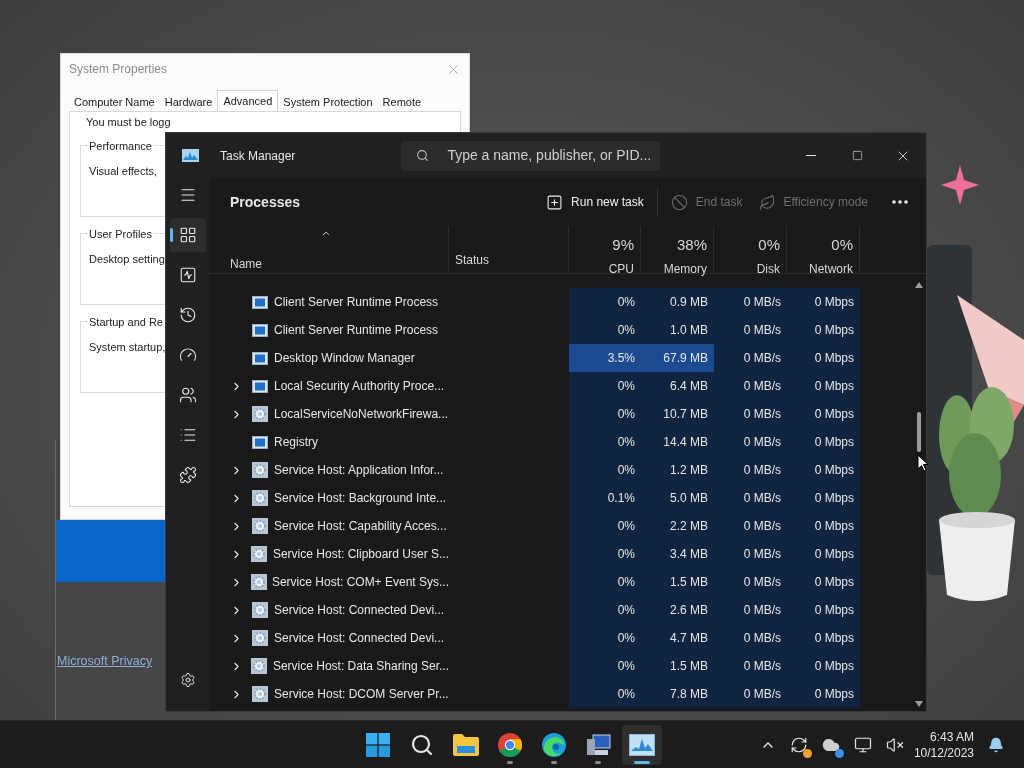 The image size is (1024, 768). What do you see at coordinates (677, 554) in the screenshot?
I see `table-cell: 3.4 MB` at bounding box center [677, 554].